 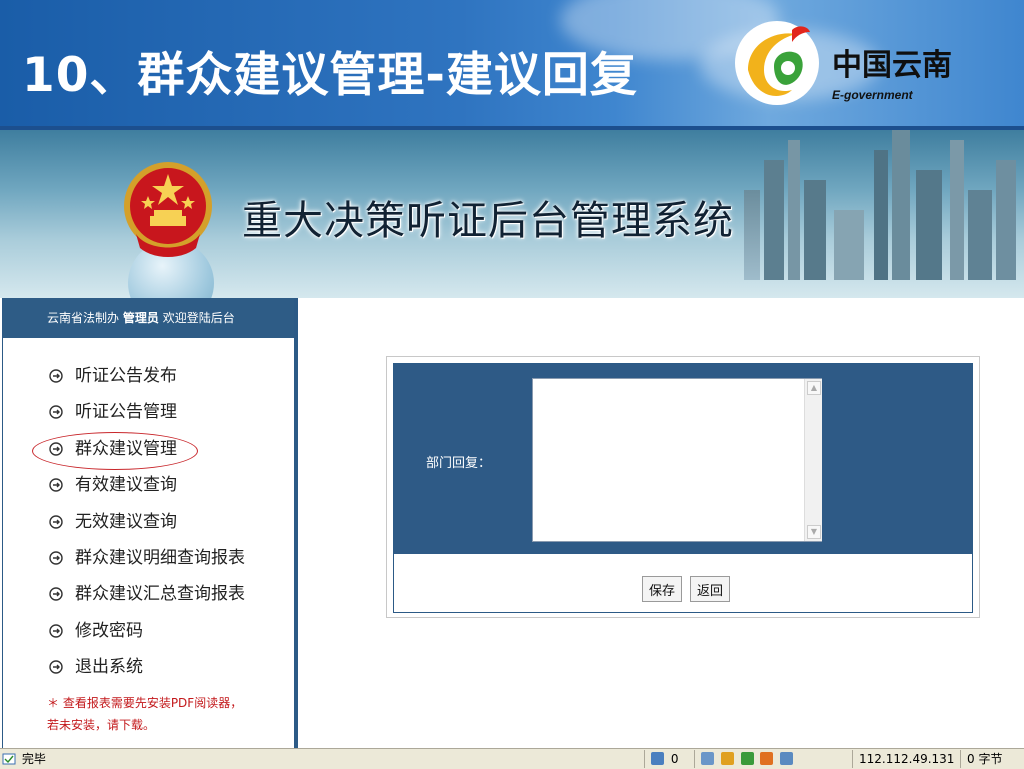 What do you see at coordinates (814, 532) in the screenshot?
I see `scroll-down-icon: ▼` at bounding box center [814, 532].